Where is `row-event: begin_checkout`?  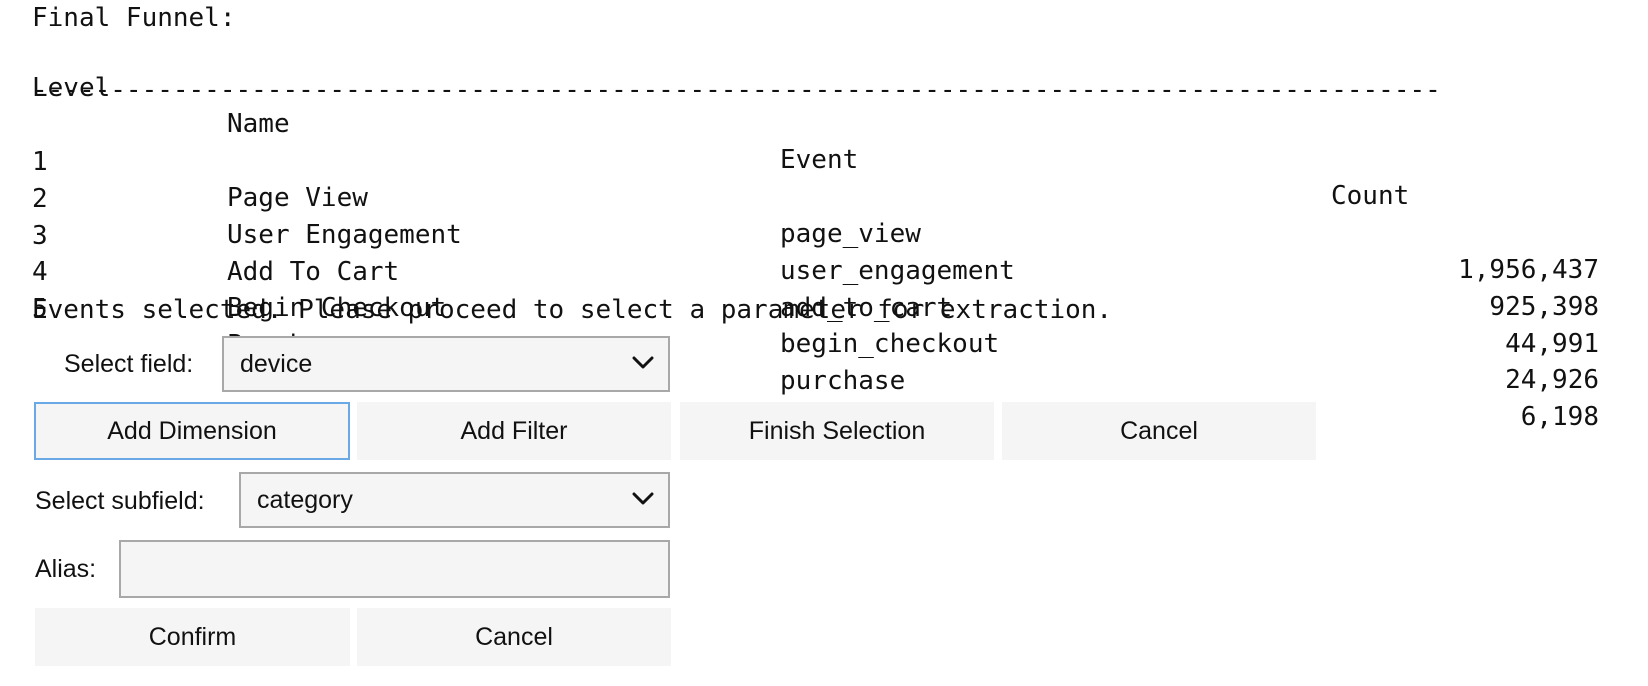
row-event: begin_checkout is located at coordinates (890, 344).